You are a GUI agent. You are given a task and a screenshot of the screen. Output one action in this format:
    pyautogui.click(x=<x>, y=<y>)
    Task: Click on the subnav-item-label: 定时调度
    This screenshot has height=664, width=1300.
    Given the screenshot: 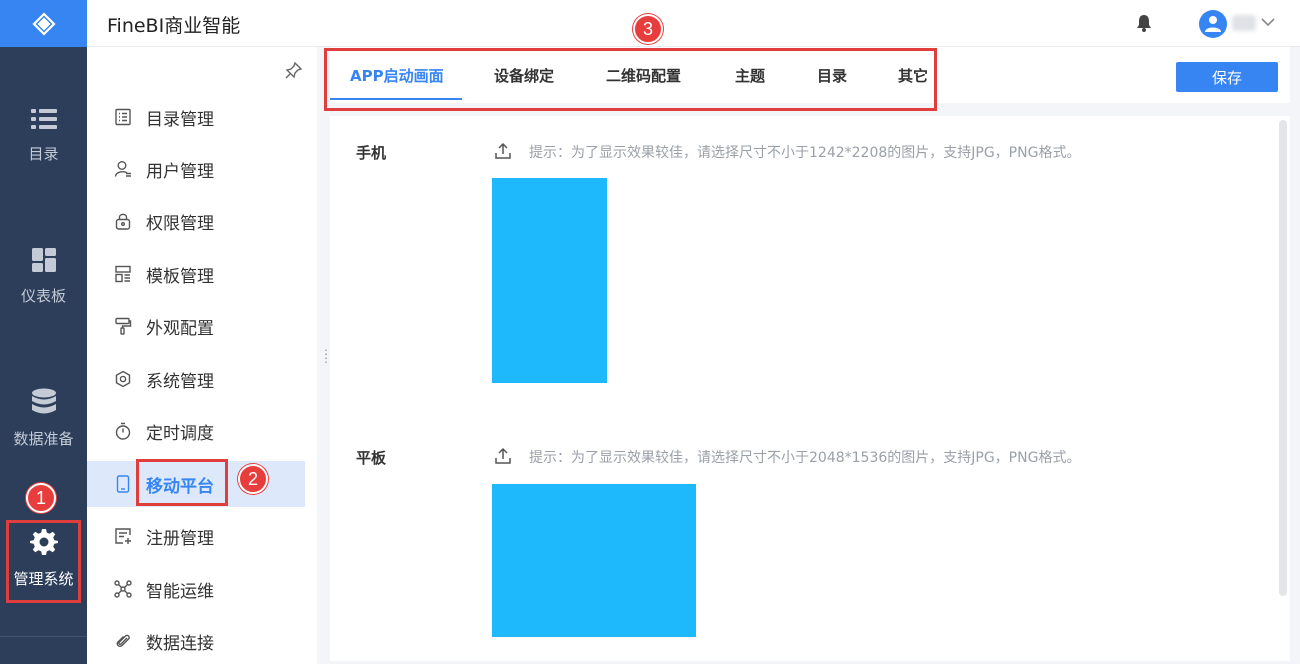 What is the action you would take?
    pyautogui.click(x=180, y=433)
    